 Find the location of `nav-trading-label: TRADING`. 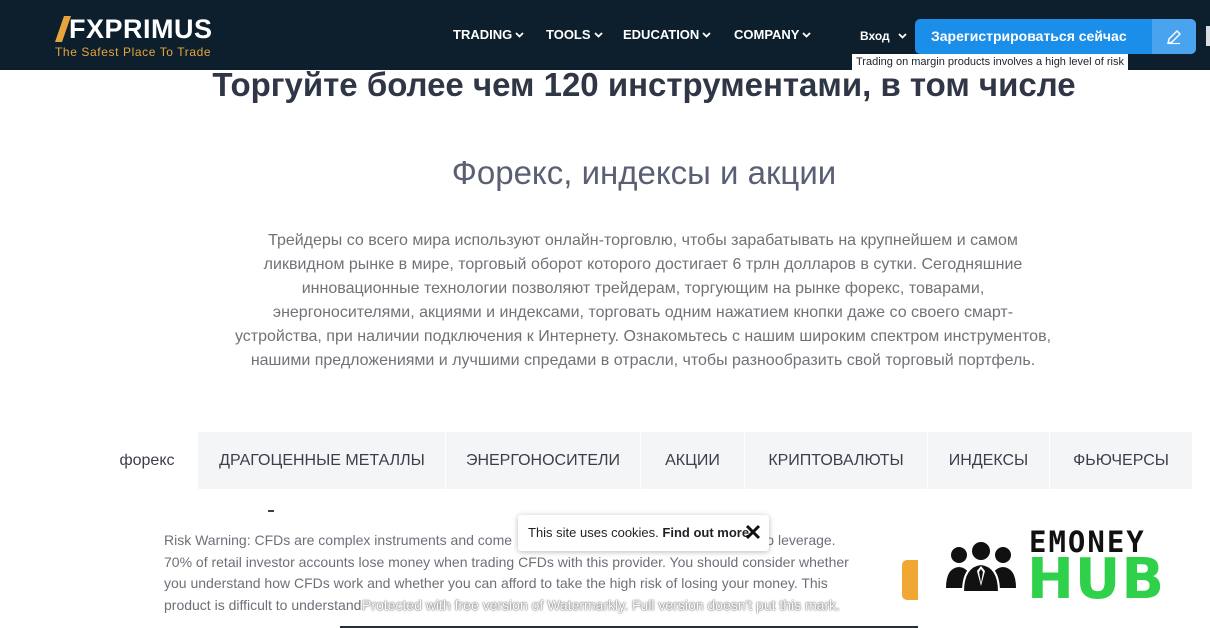

nav-trading-label: TRADING is located at coordinates (483, 34).